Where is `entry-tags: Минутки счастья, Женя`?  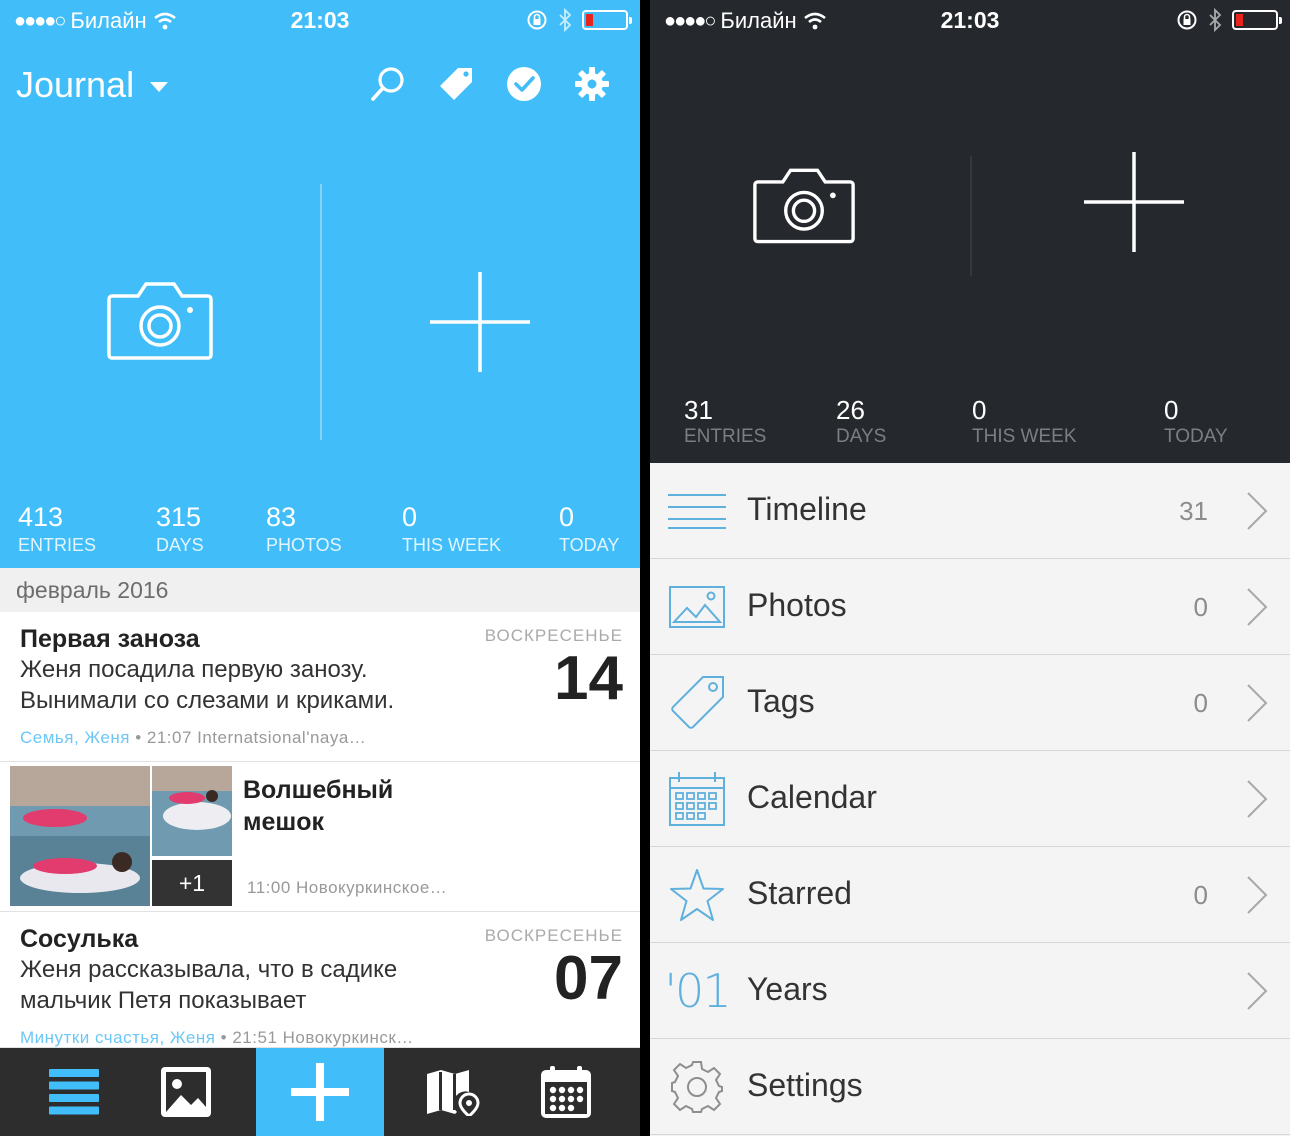 entry-tags: Минутки счастья, Женя is located at coordinates (118, 1037).